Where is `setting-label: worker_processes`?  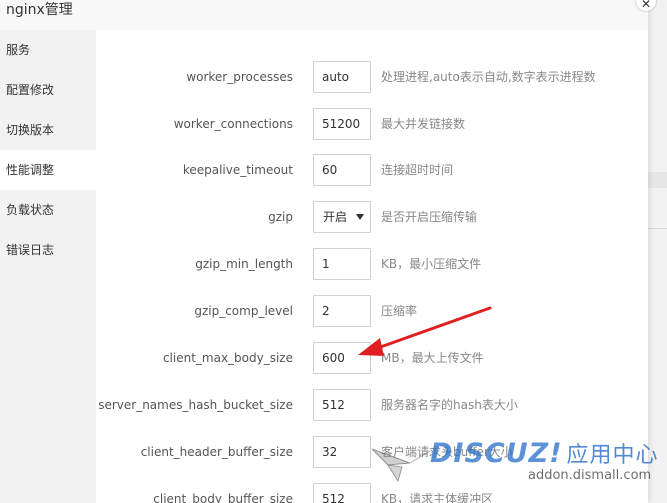 setting-label: worker_processes is located at coordinates (239, 77).